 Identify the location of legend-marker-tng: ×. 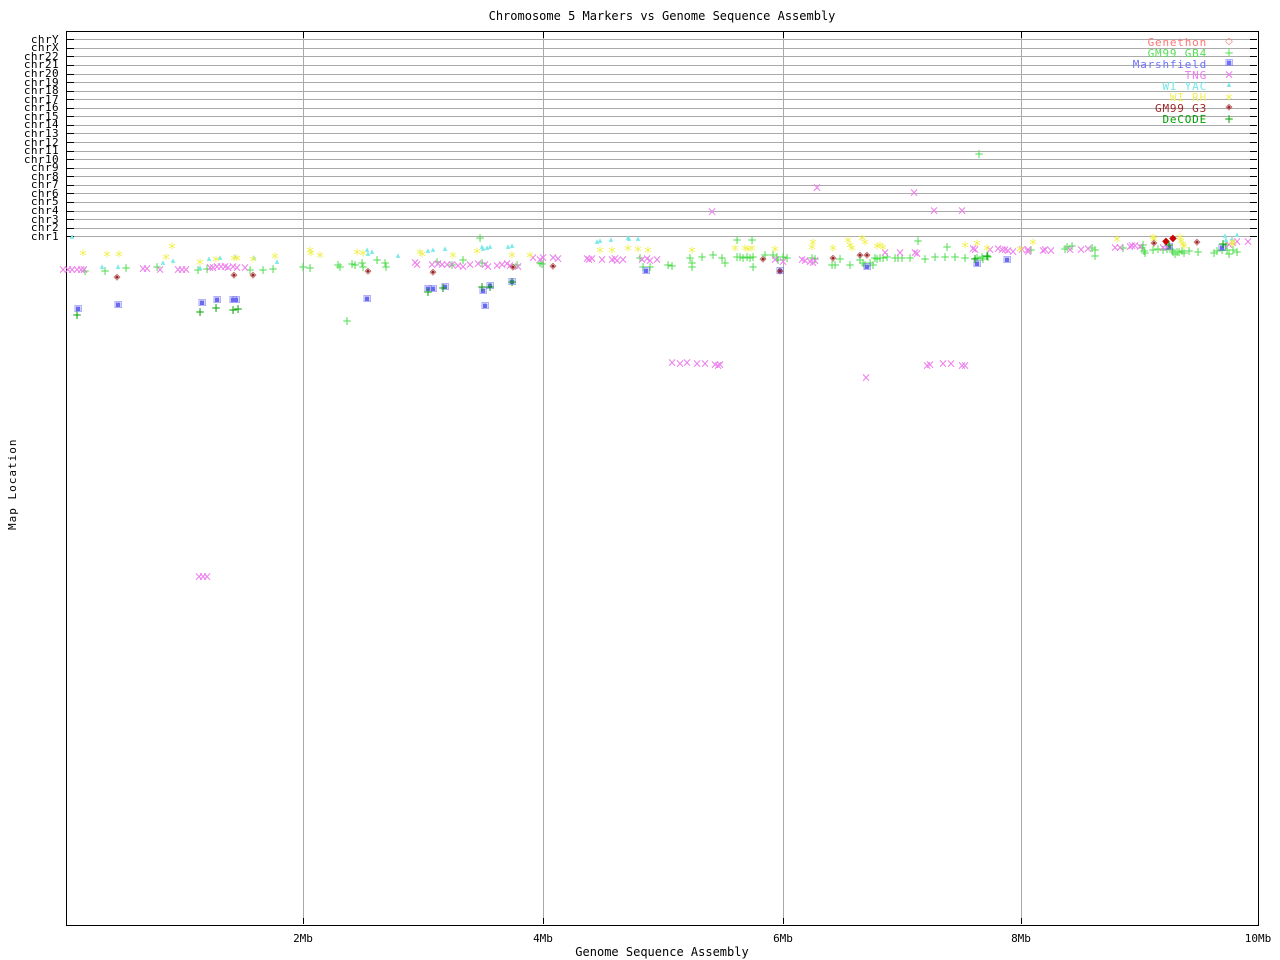
(1229, 74).